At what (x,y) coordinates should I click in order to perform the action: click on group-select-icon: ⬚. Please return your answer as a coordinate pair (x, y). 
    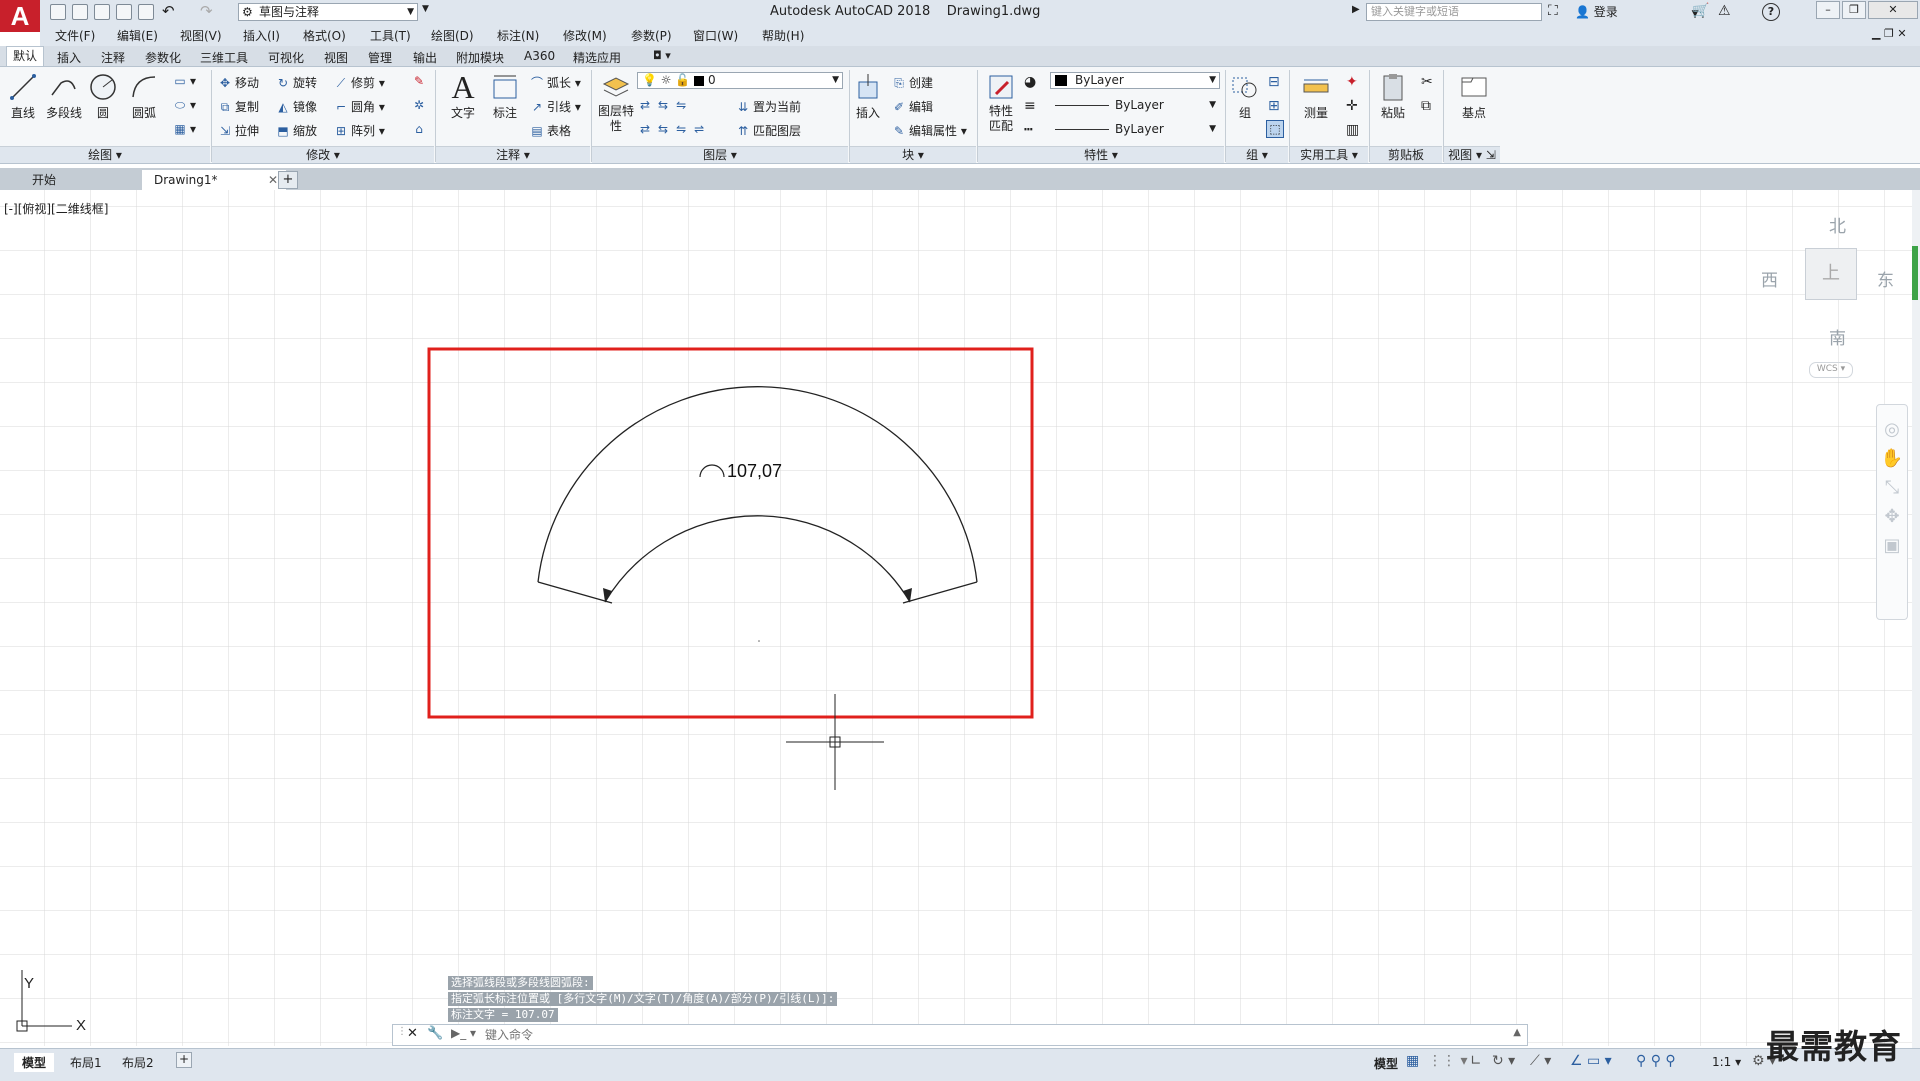
    Looking at the image, I should click on (1275, 129).